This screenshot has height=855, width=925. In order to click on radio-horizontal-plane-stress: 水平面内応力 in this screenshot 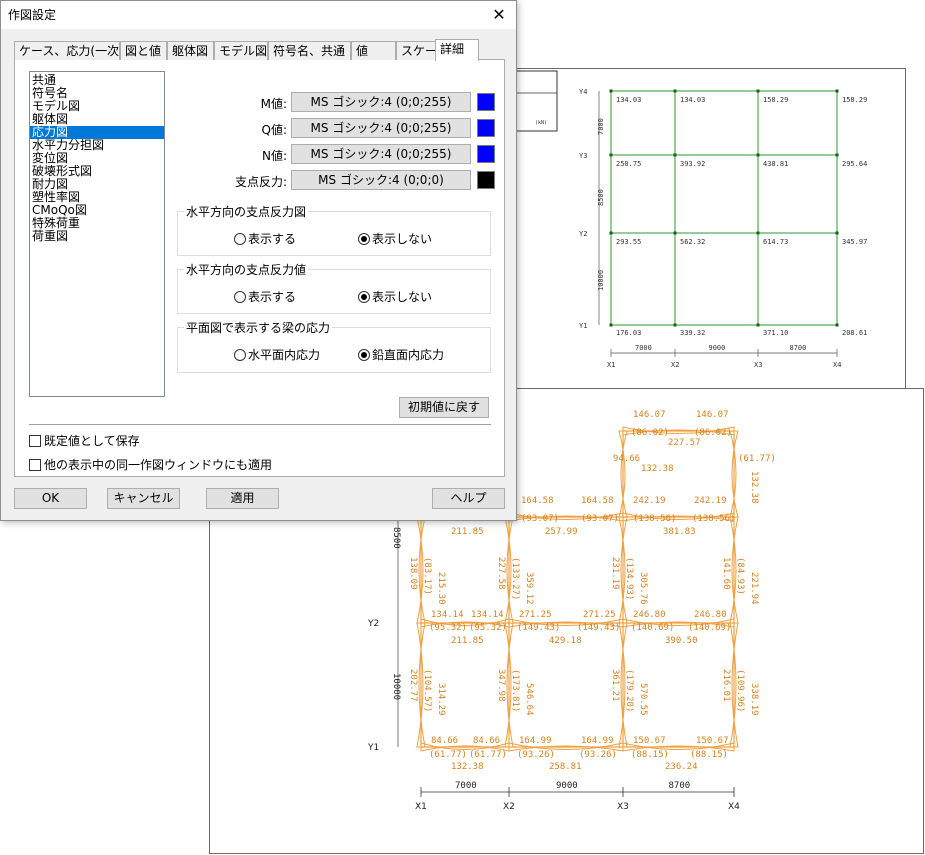, I will do `click(277, 354)`.